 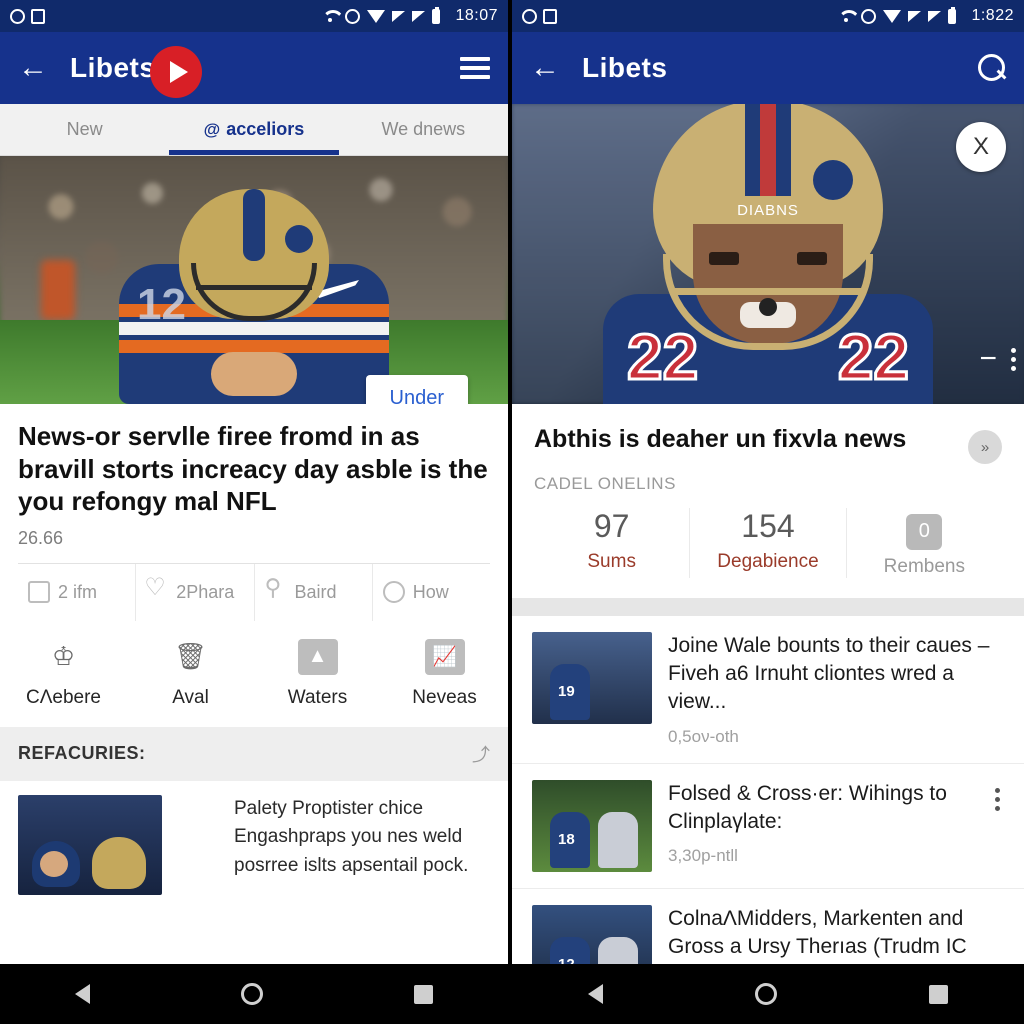 I want to click on stat-sums: 97 Sums, so click(x=612, y=543).